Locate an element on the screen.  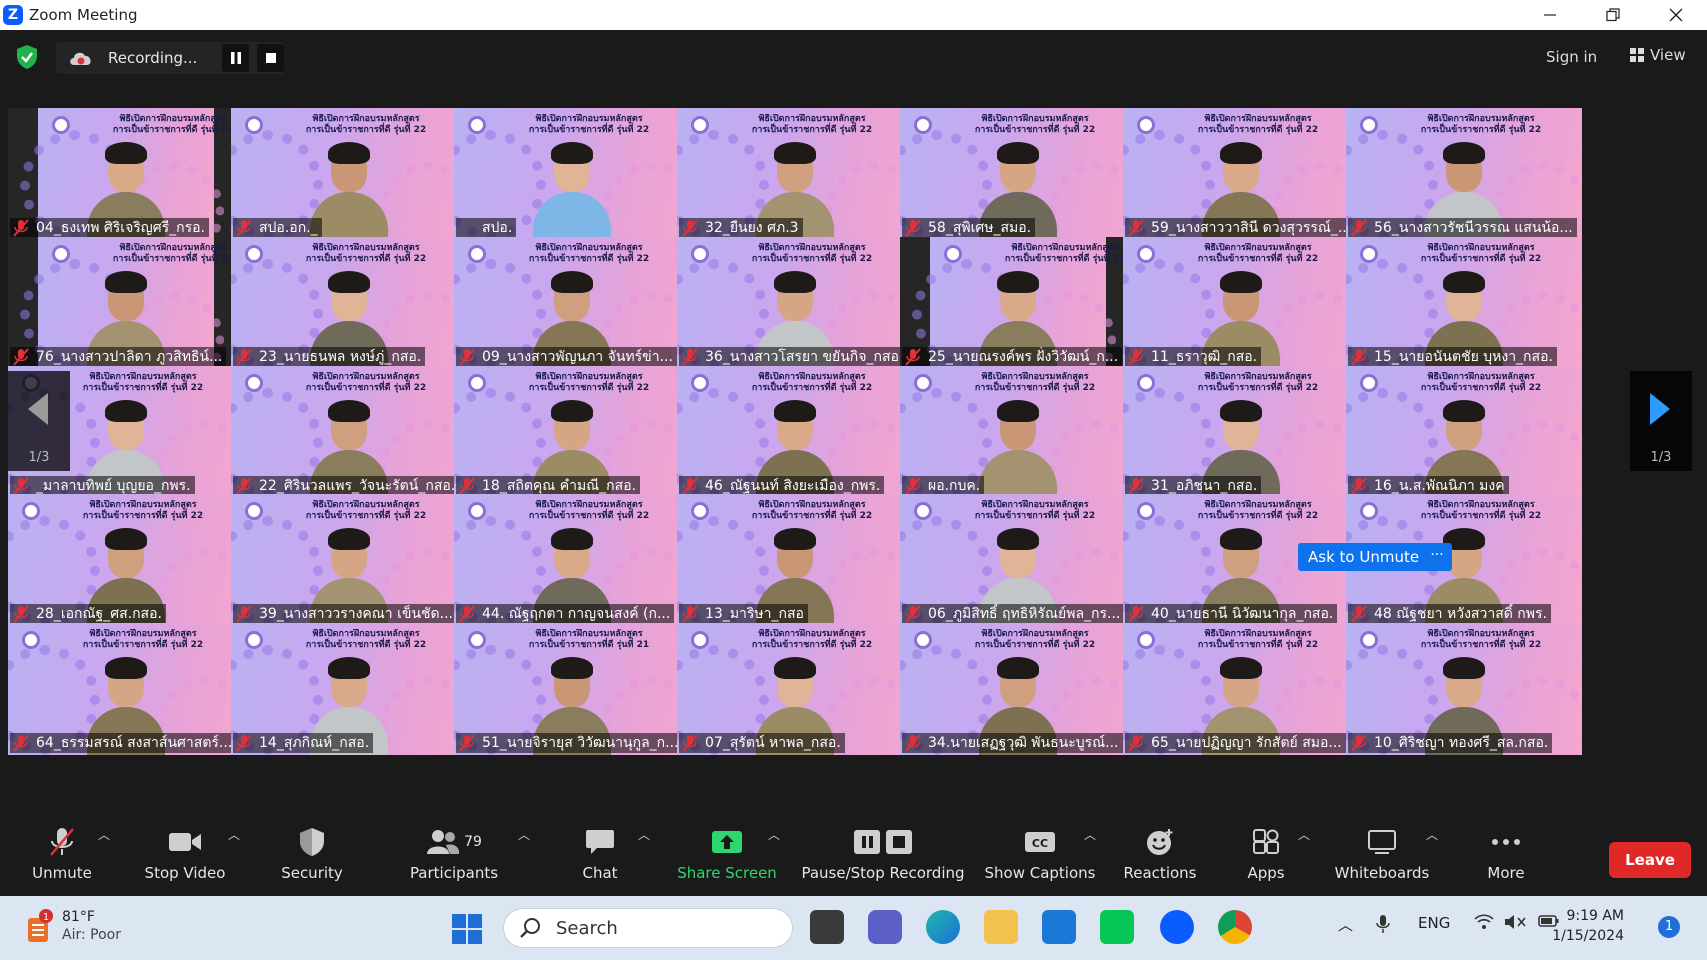
volume-muted-icon is located at coordinates (1515, 924).